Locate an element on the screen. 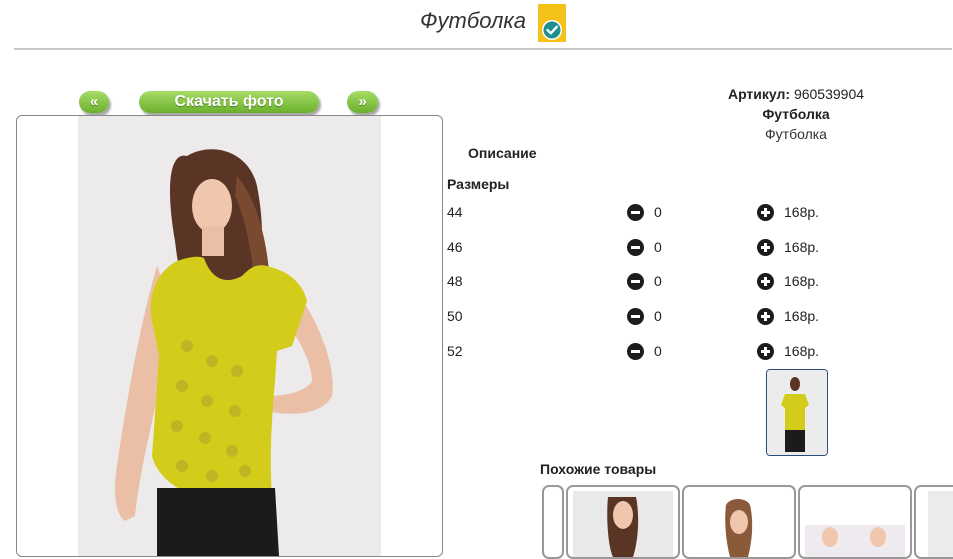 This screenshot has width=953, height=559. size-row: 52 0 168р. is located at coordinates (647, 353).